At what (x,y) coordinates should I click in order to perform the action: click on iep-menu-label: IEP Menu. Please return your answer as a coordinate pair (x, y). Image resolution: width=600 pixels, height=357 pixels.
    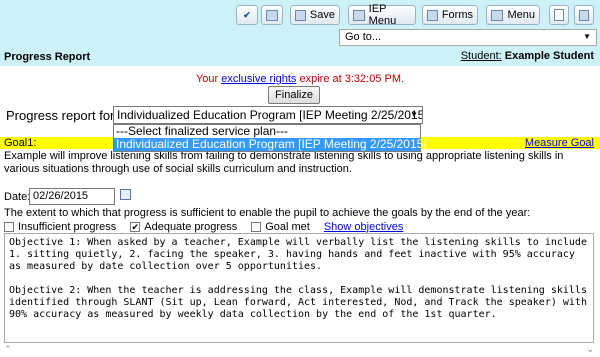
    Looking at the image, I should click on (382, 15).